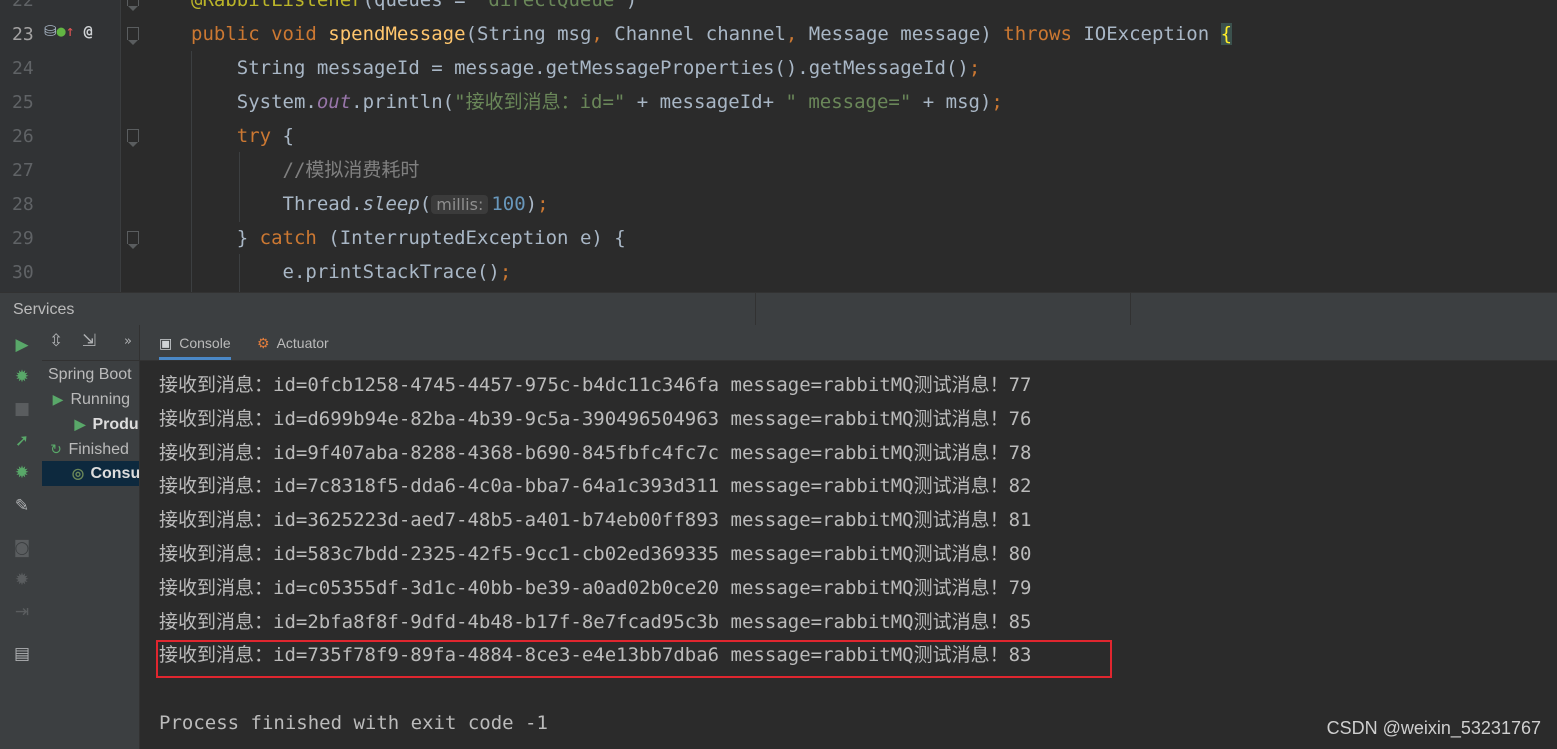 The image size is (1557, 749). I want to click on code-line: } catch (InterruptedException e) {, so click(408, 238).